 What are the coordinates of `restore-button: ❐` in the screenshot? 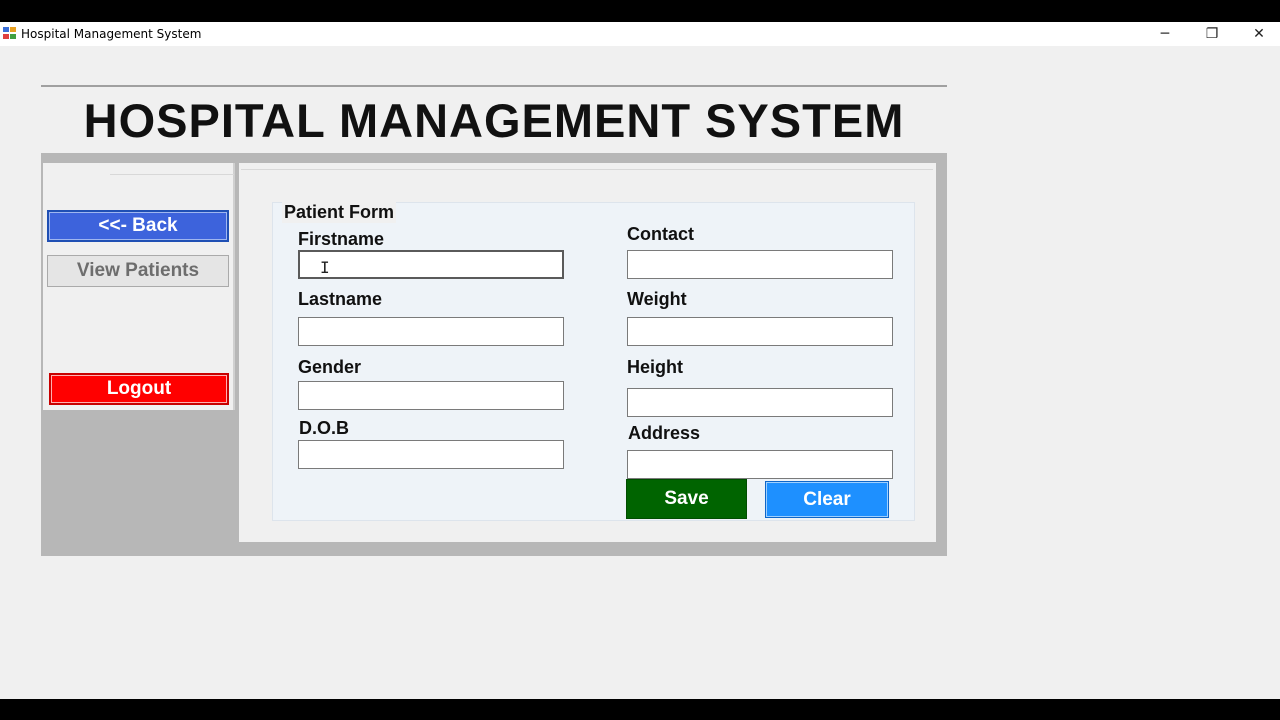 It's located at (1212, 34).